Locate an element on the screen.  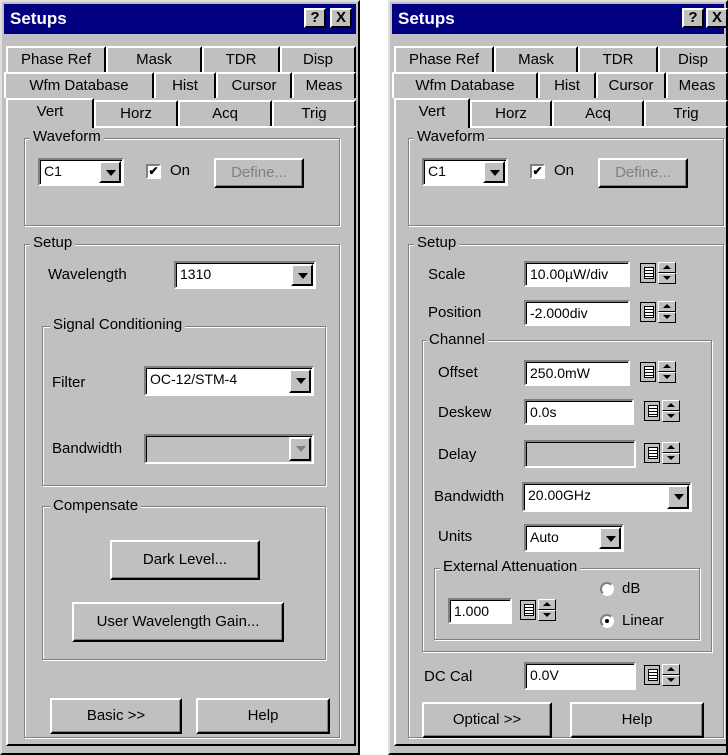
delay-label: Delay is located at coordinates (457, 454).